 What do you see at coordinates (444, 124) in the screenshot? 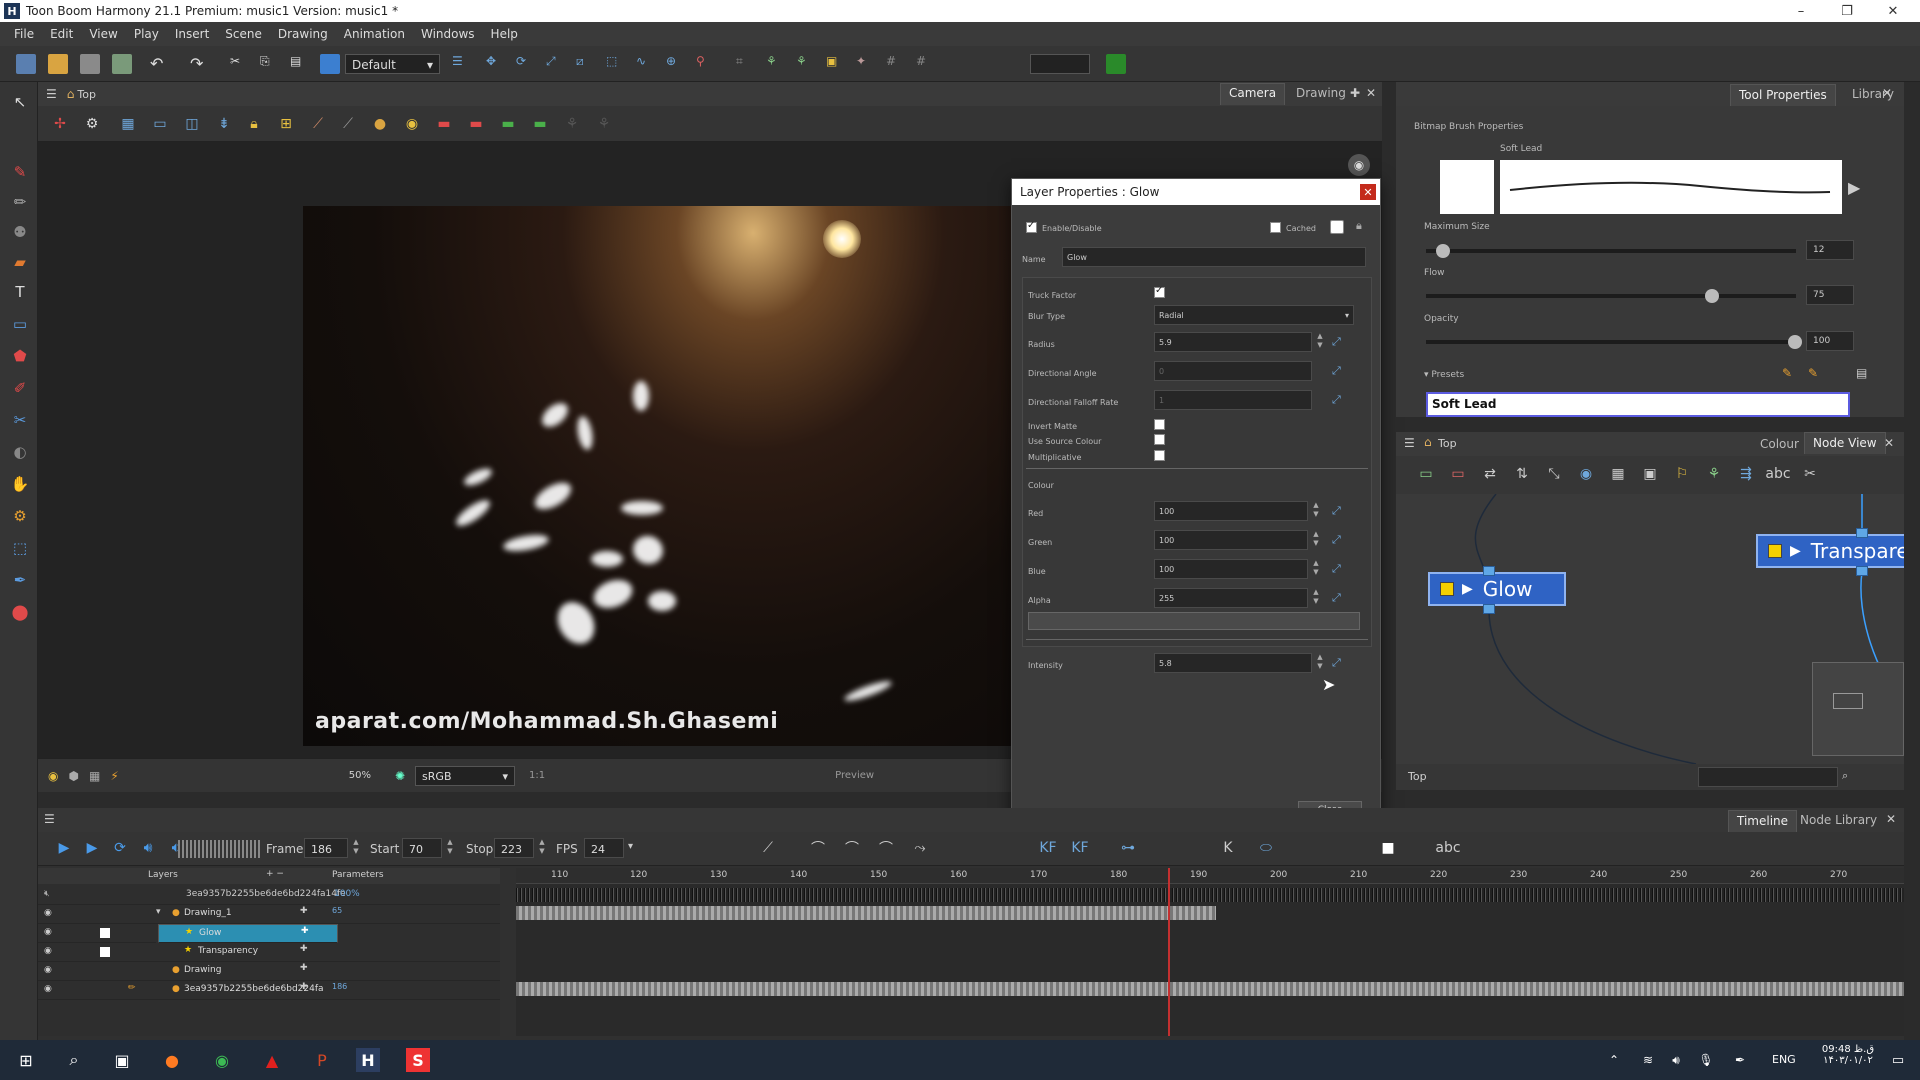
I see `layer-red-icon: ▬` at bounding box center [444, 124].